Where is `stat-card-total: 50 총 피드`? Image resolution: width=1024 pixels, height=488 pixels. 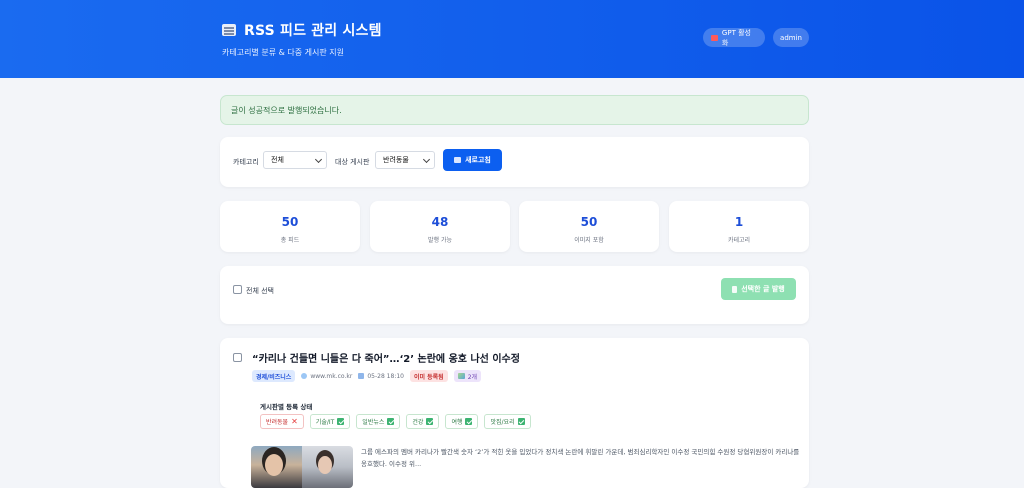
stat-card-total: 50 총 피드 is located at coordinates (290, 226).